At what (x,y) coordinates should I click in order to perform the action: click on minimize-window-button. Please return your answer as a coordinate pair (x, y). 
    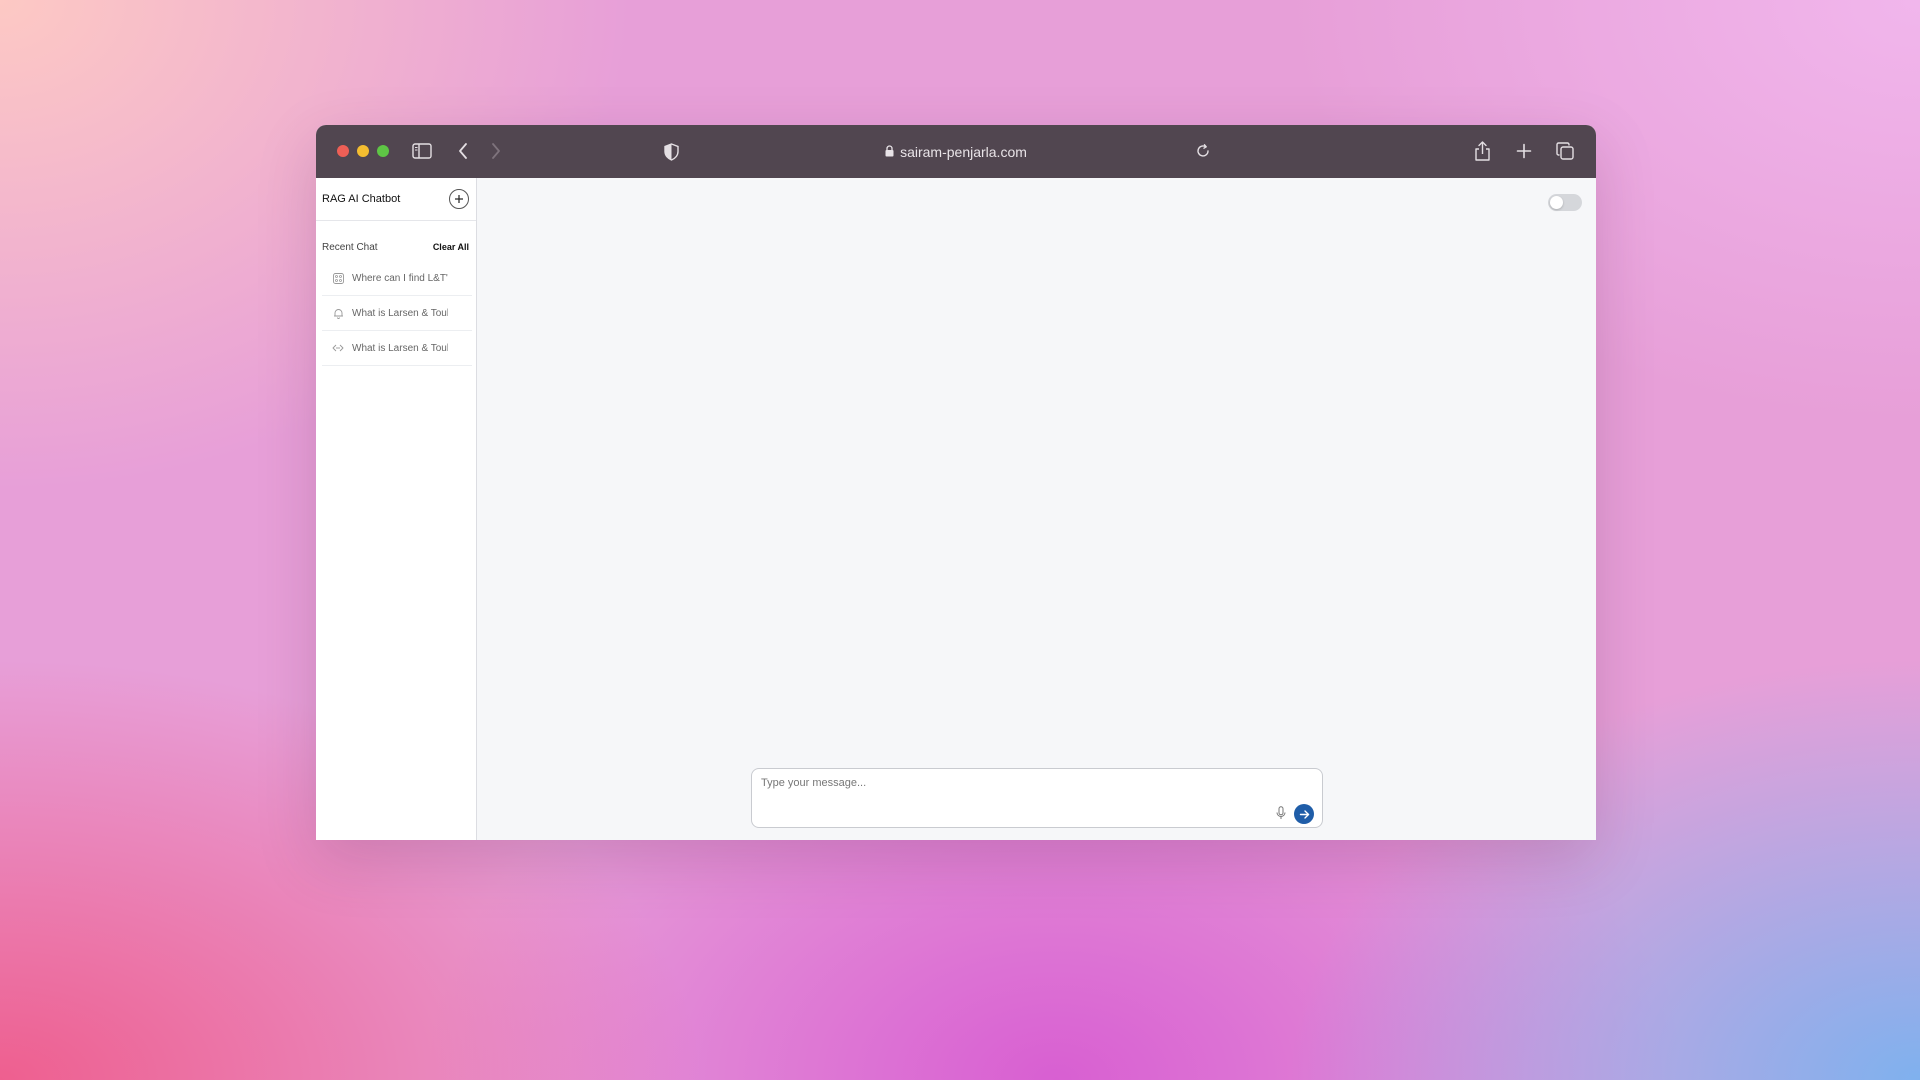
    Looking at the image, I should click on (363, 151).